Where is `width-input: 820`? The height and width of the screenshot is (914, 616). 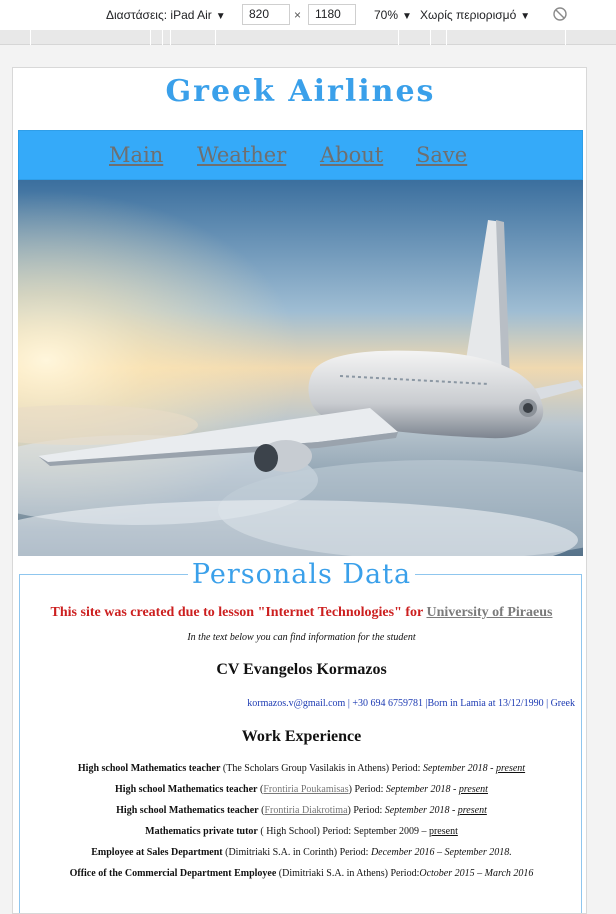 width-input: 820 is located at coordinates (266, 14).